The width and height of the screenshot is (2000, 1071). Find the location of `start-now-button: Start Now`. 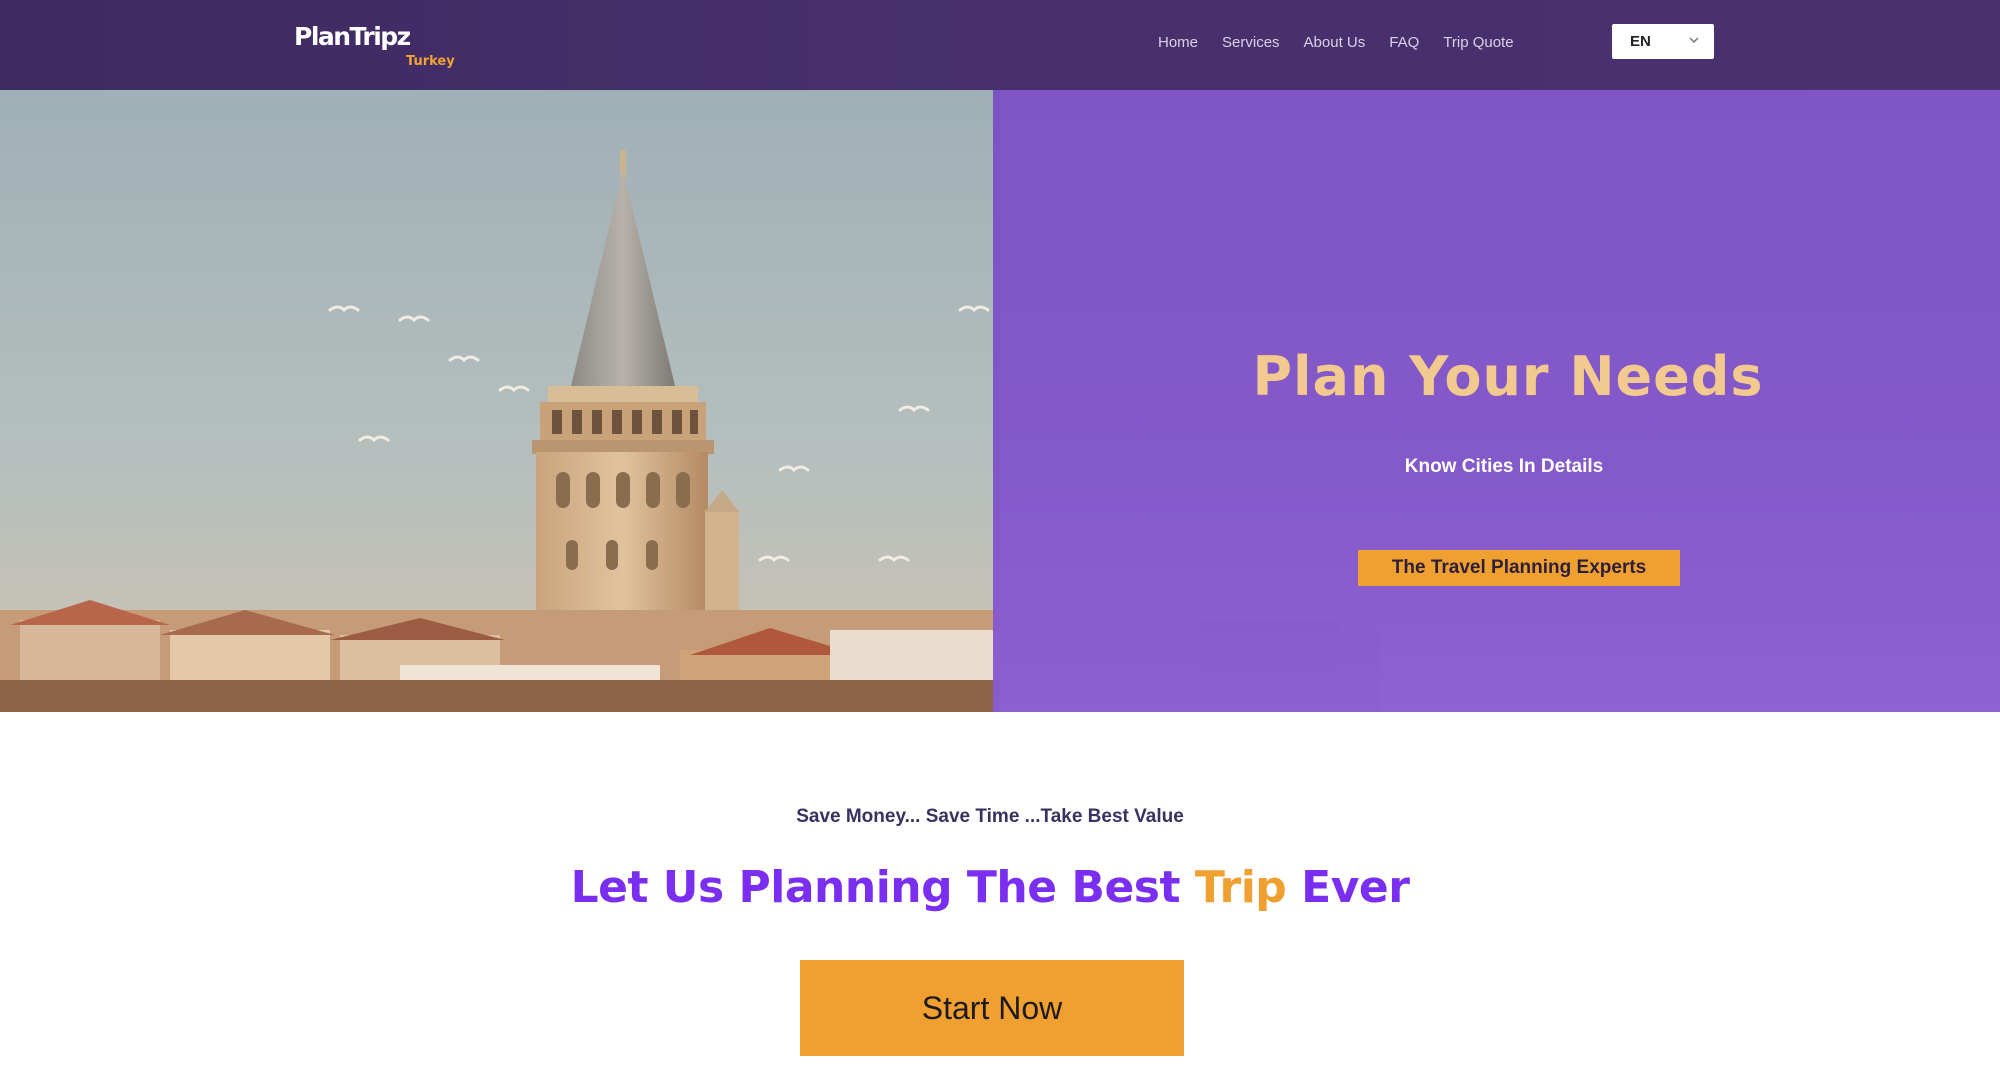

start-now-button: Start Now is located at coordinates (992, 1008).